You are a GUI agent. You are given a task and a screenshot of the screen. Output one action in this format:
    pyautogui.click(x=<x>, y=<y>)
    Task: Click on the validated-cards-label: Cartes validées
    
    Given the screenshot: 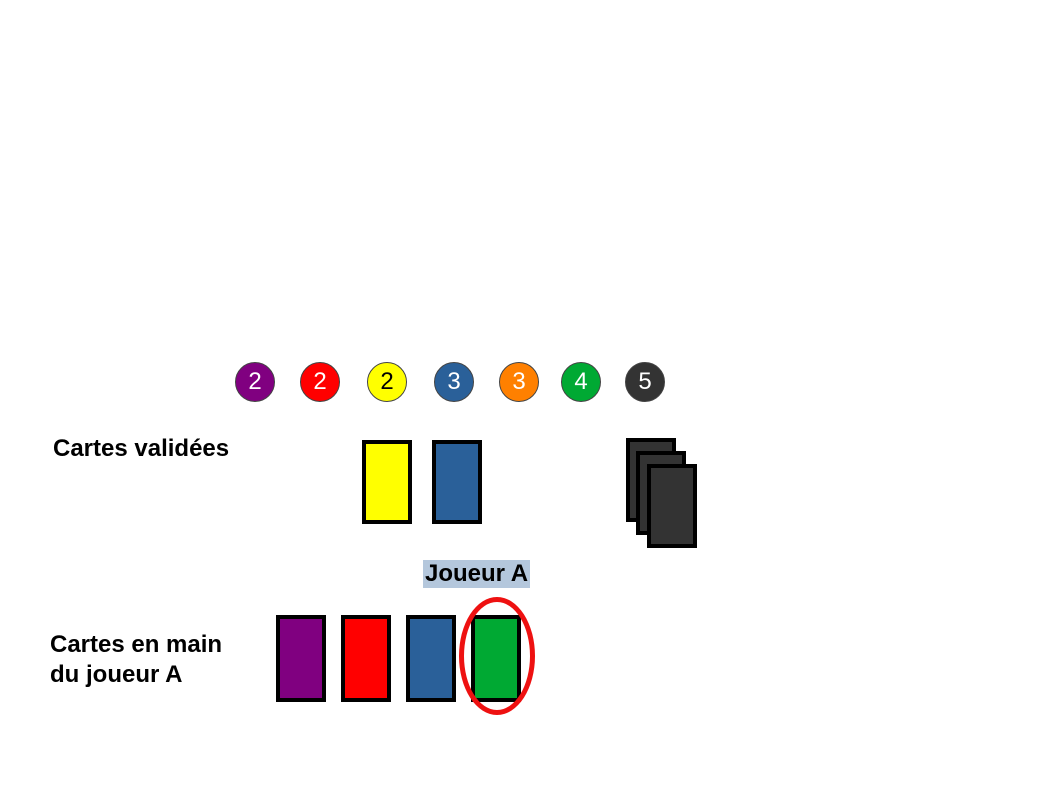 What is the action you would take?
    pyautogui.click(x=141, y=448)
    